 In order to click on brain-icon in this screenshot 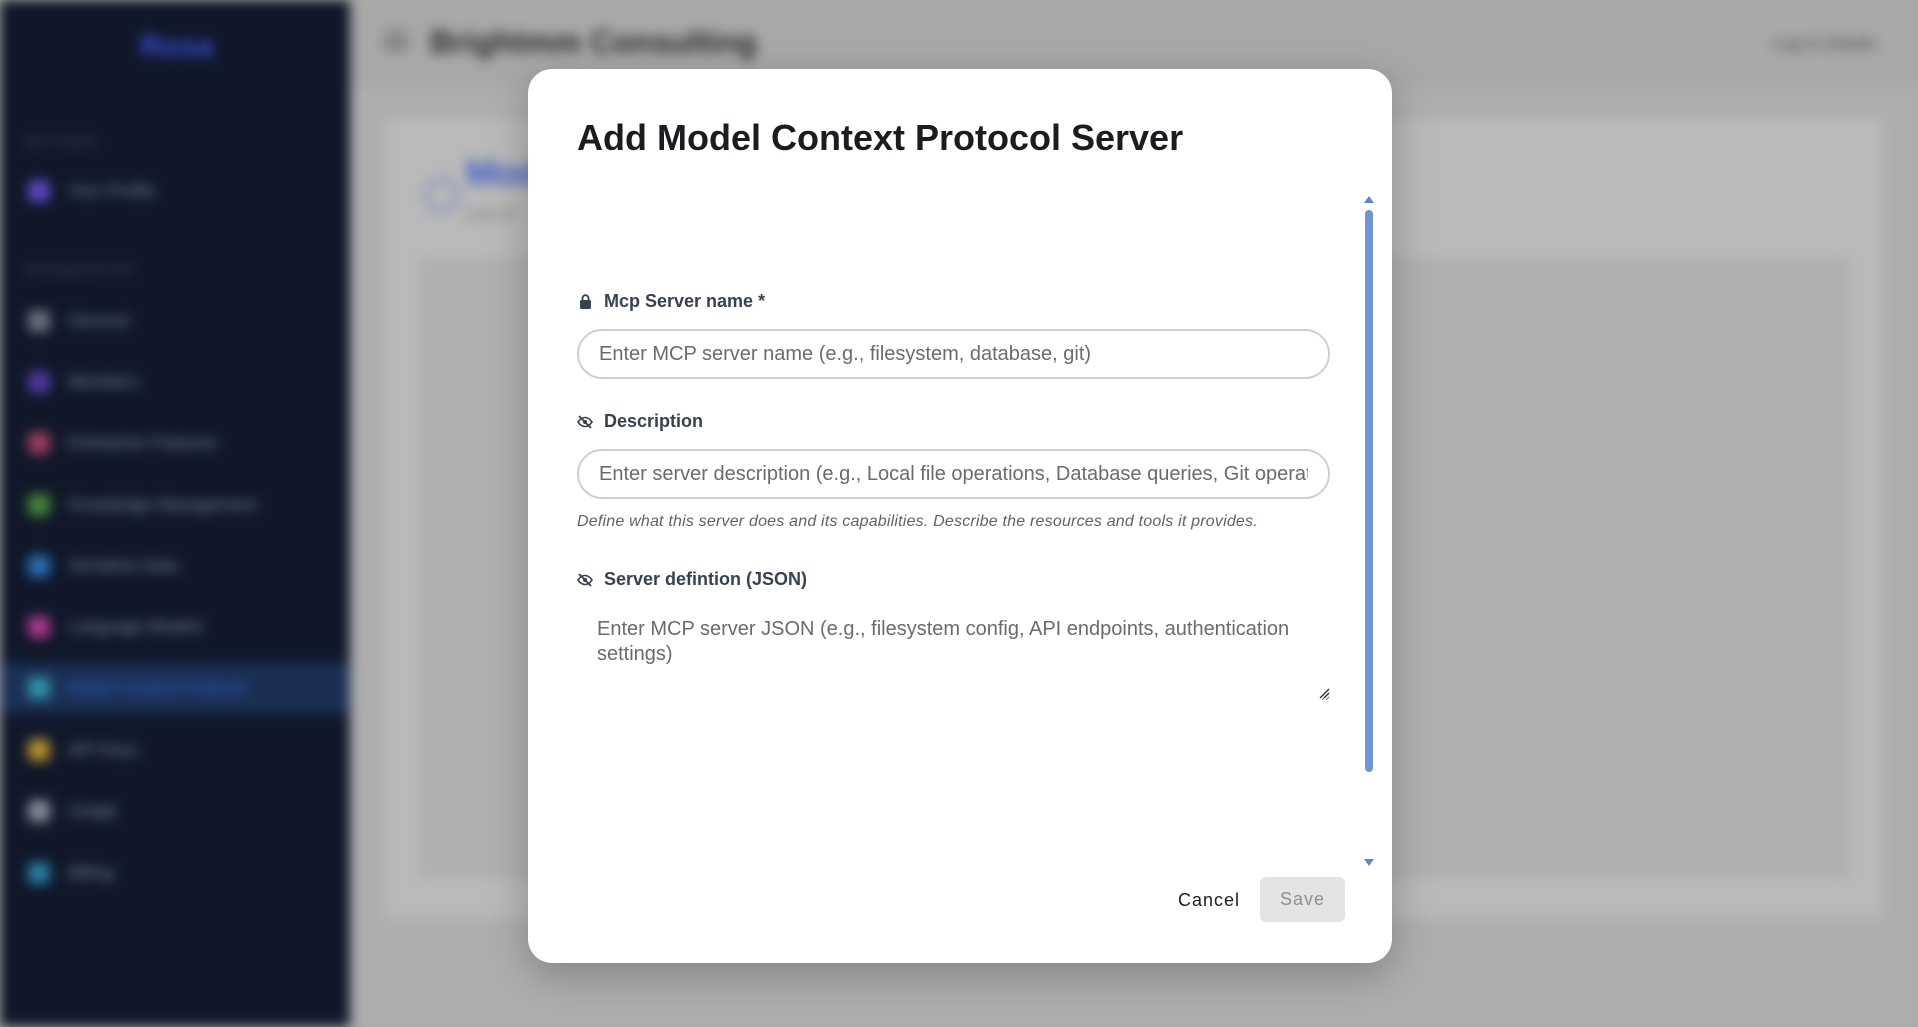, I will do `click(39, 627)`.